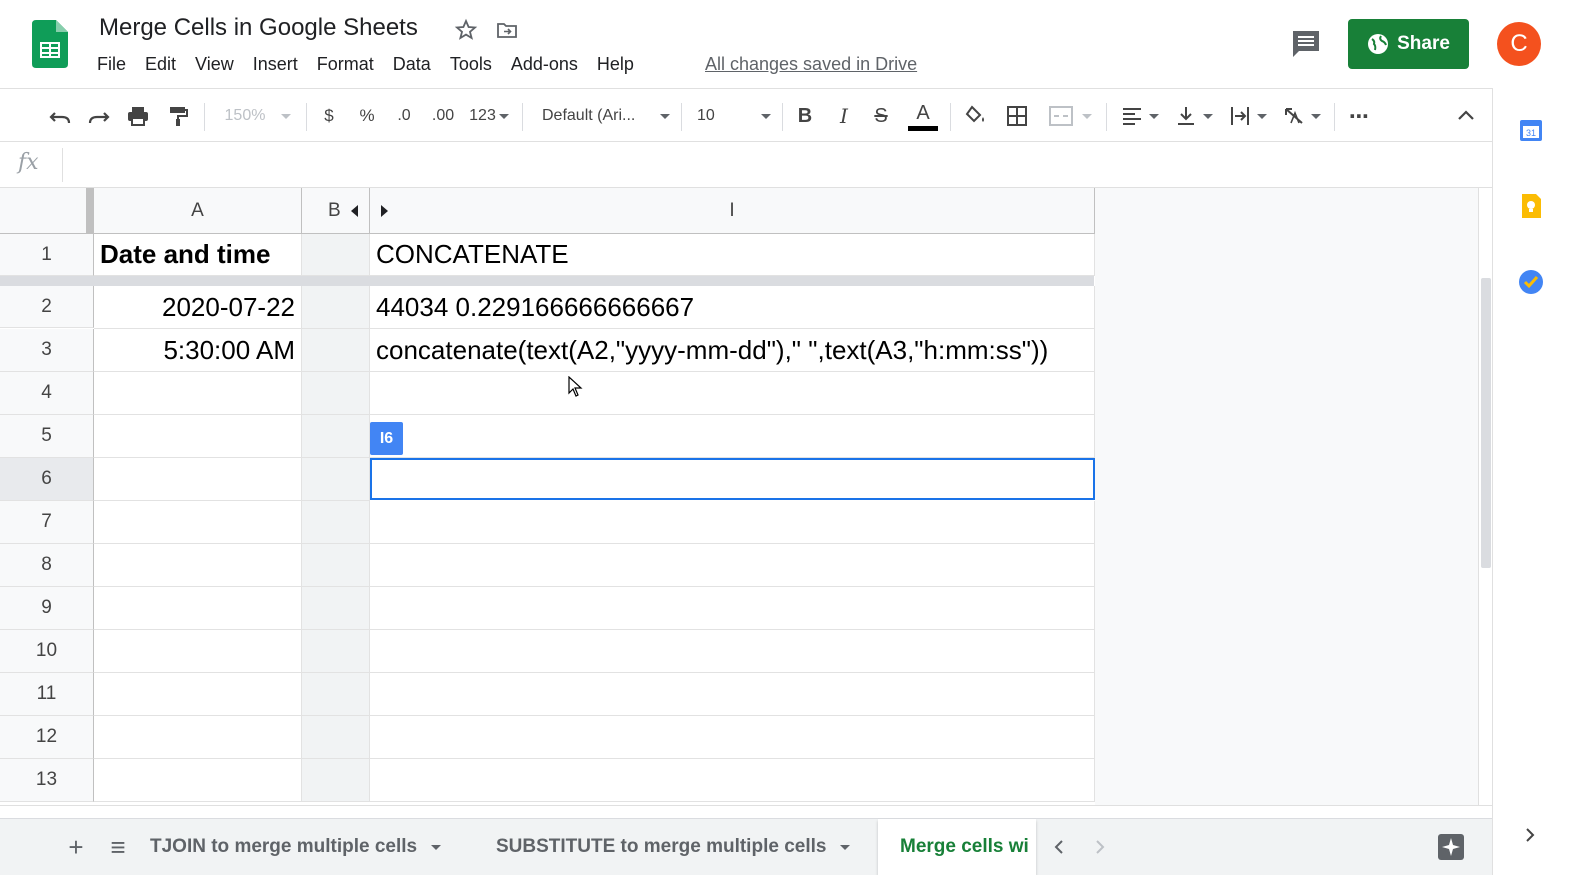 The width and height of the screenshot is (1569, 875). Describe the element at coordinates (350, 64) in the screenshot. I see `menu-format: Format` at that location.